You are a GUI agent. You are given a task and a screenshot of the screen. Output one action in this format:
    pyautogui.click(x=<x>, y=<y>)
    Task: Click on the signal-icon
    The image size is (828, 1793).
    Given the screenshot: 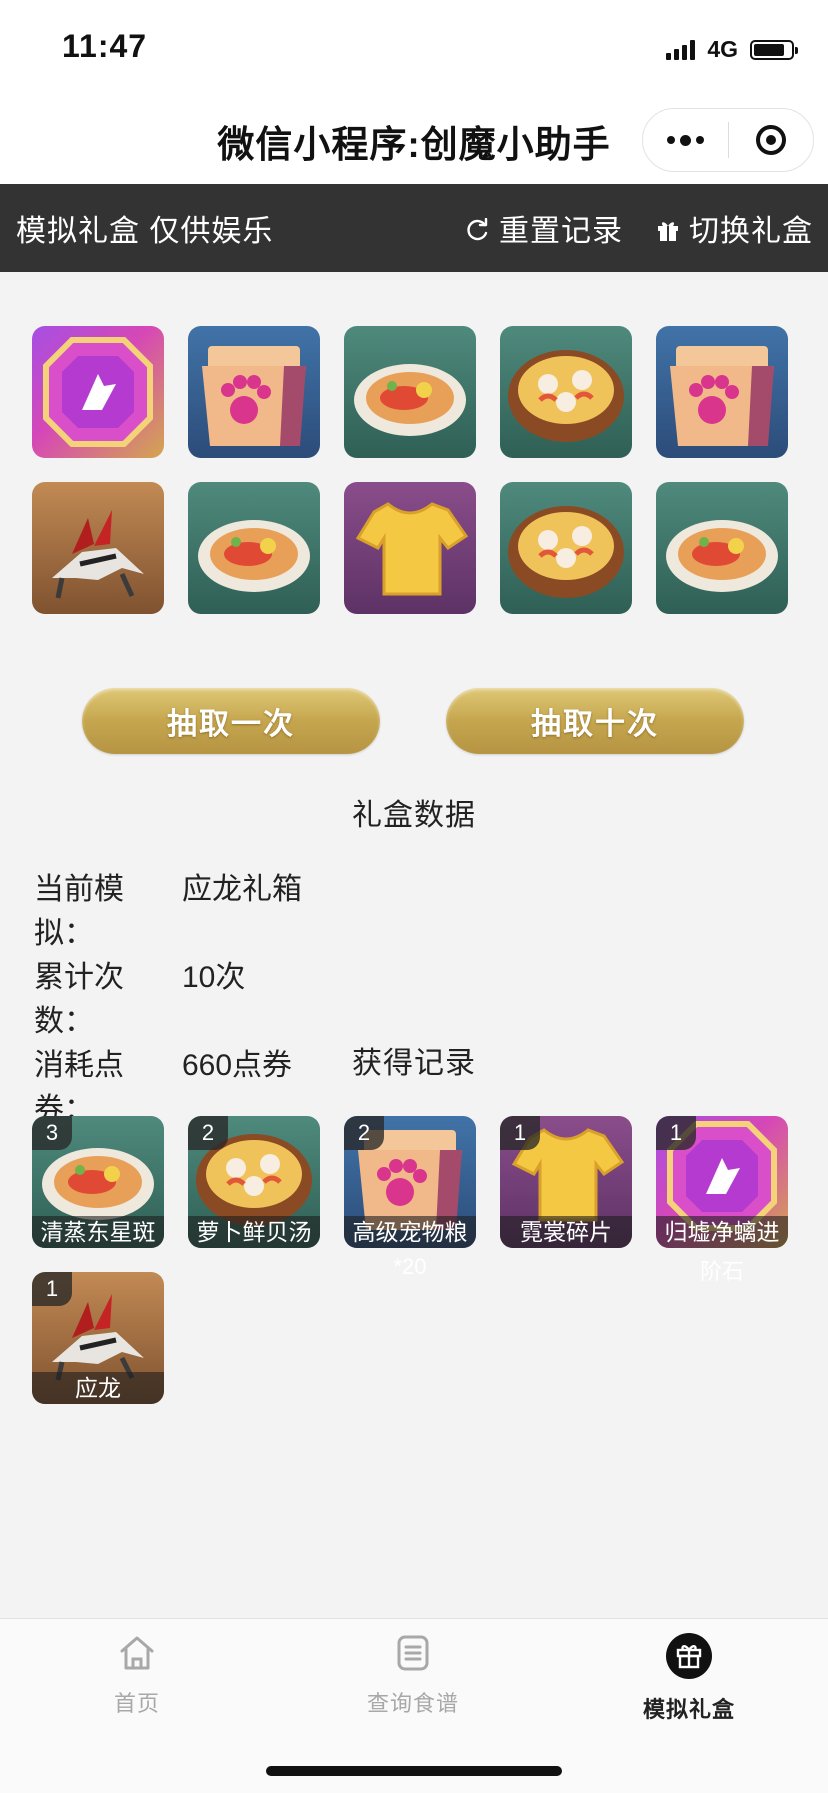 What is the action you would take?
    pyautogui.click(x=681, y=49)
    